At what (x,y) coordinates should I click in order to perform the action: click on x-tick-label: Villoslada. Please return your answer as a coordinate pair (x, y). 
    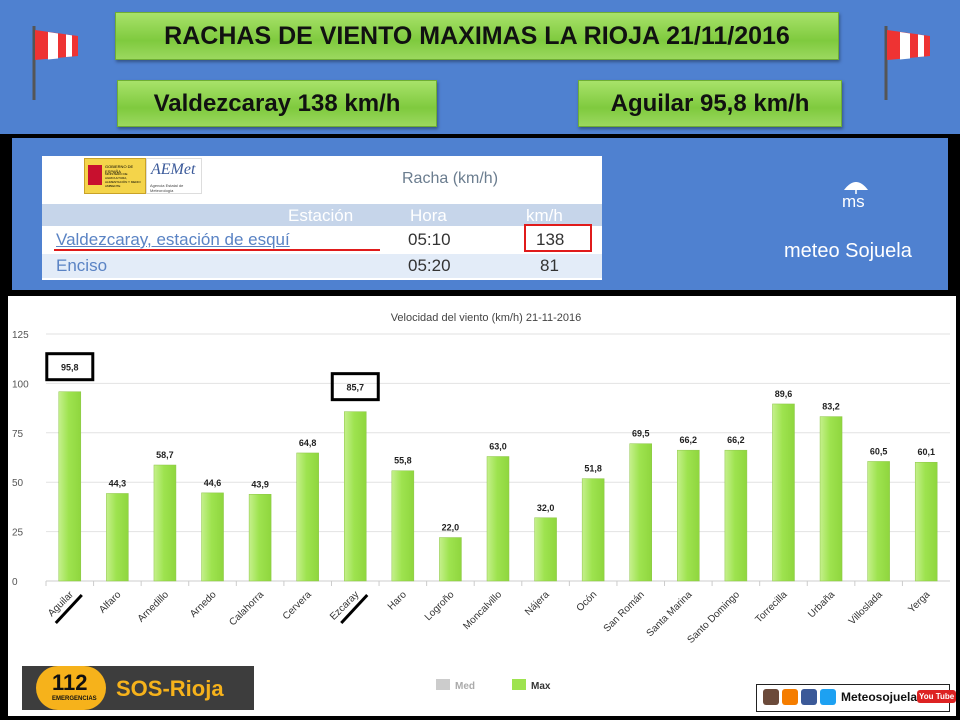
    Looking at the image, I should click on (866, 608).